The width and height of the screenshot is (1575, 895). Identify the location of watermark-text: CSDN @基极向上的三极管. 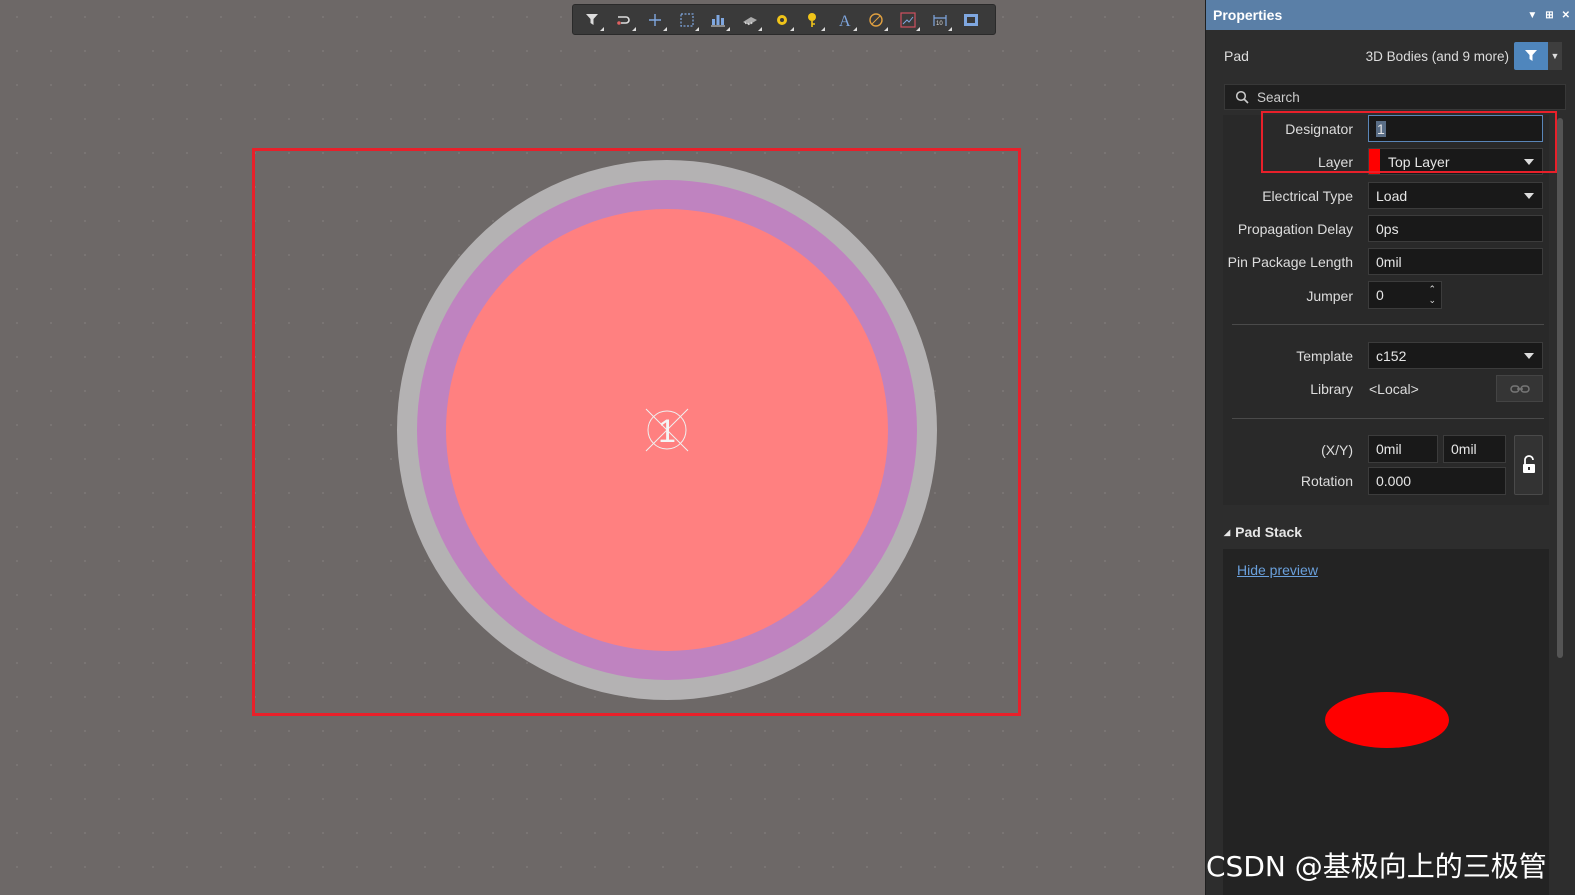
(1376, 866).